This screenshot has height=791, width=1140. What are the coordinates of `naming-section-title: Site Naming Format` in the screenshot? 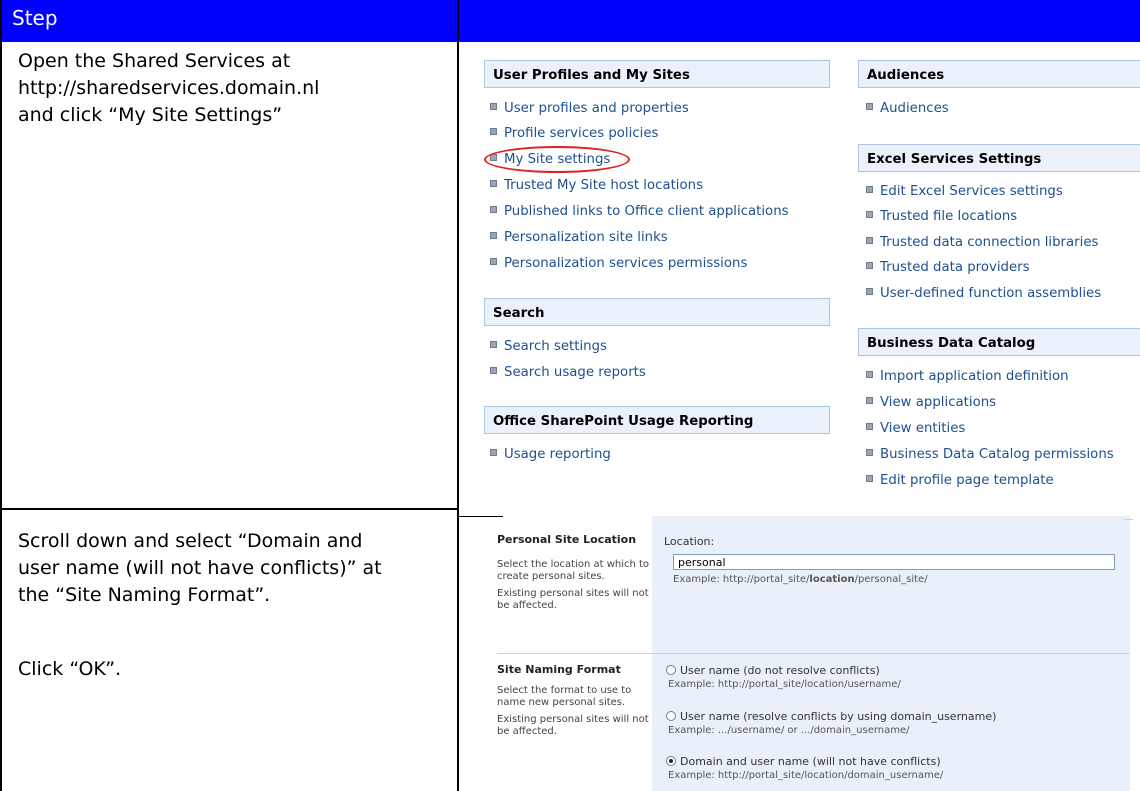 It's located at (559, 669).